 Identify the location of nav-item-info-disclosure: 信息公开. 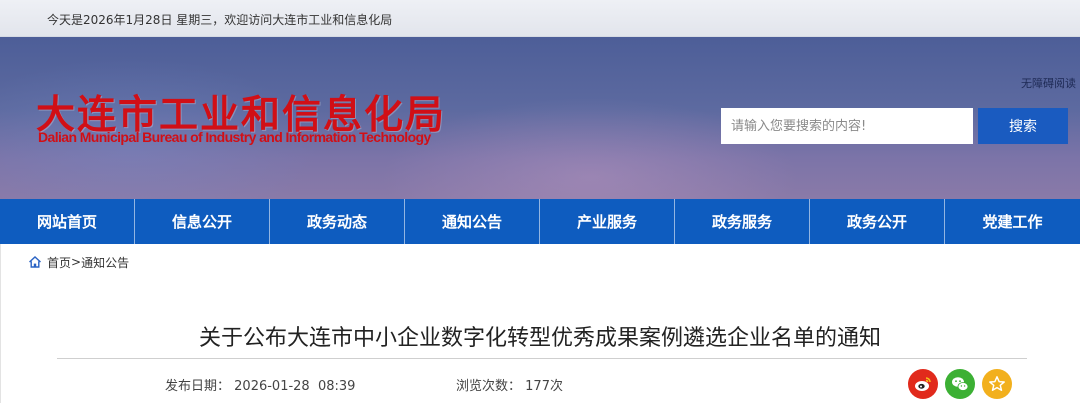
(202, 221).